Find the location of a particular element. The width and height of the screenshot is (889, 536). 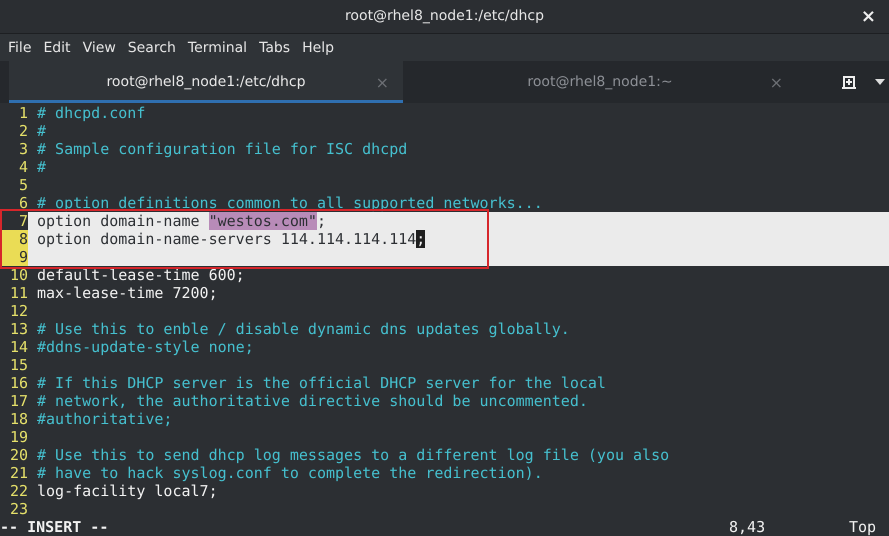

close-button: × is located at coordinates (868, 16).